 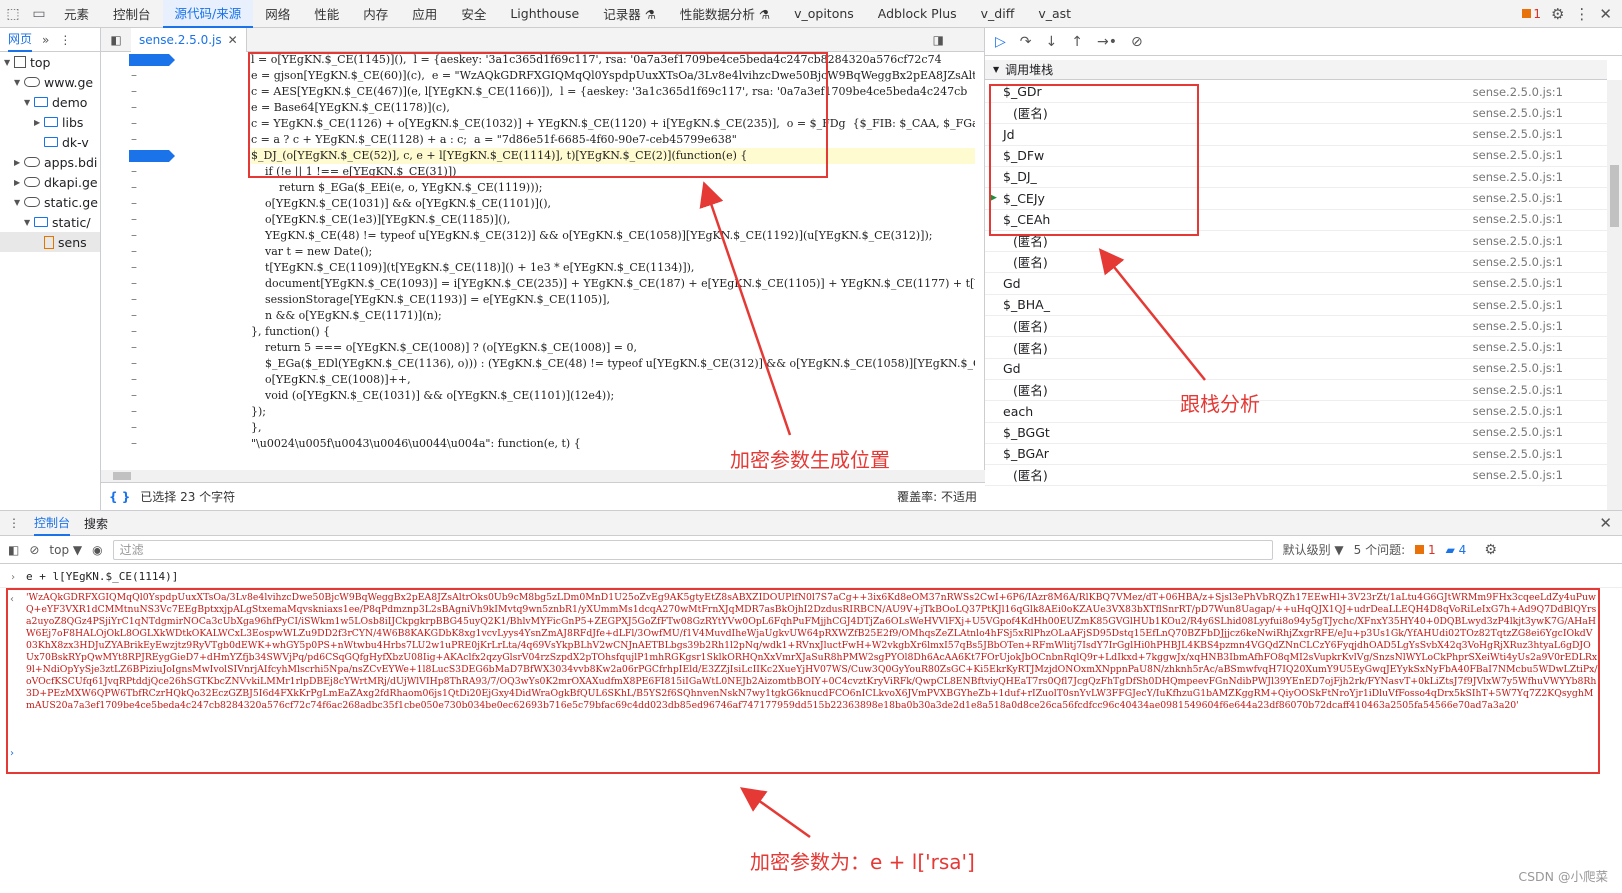 I want to click on tab-page: 网页, so click(x=20, y=40).